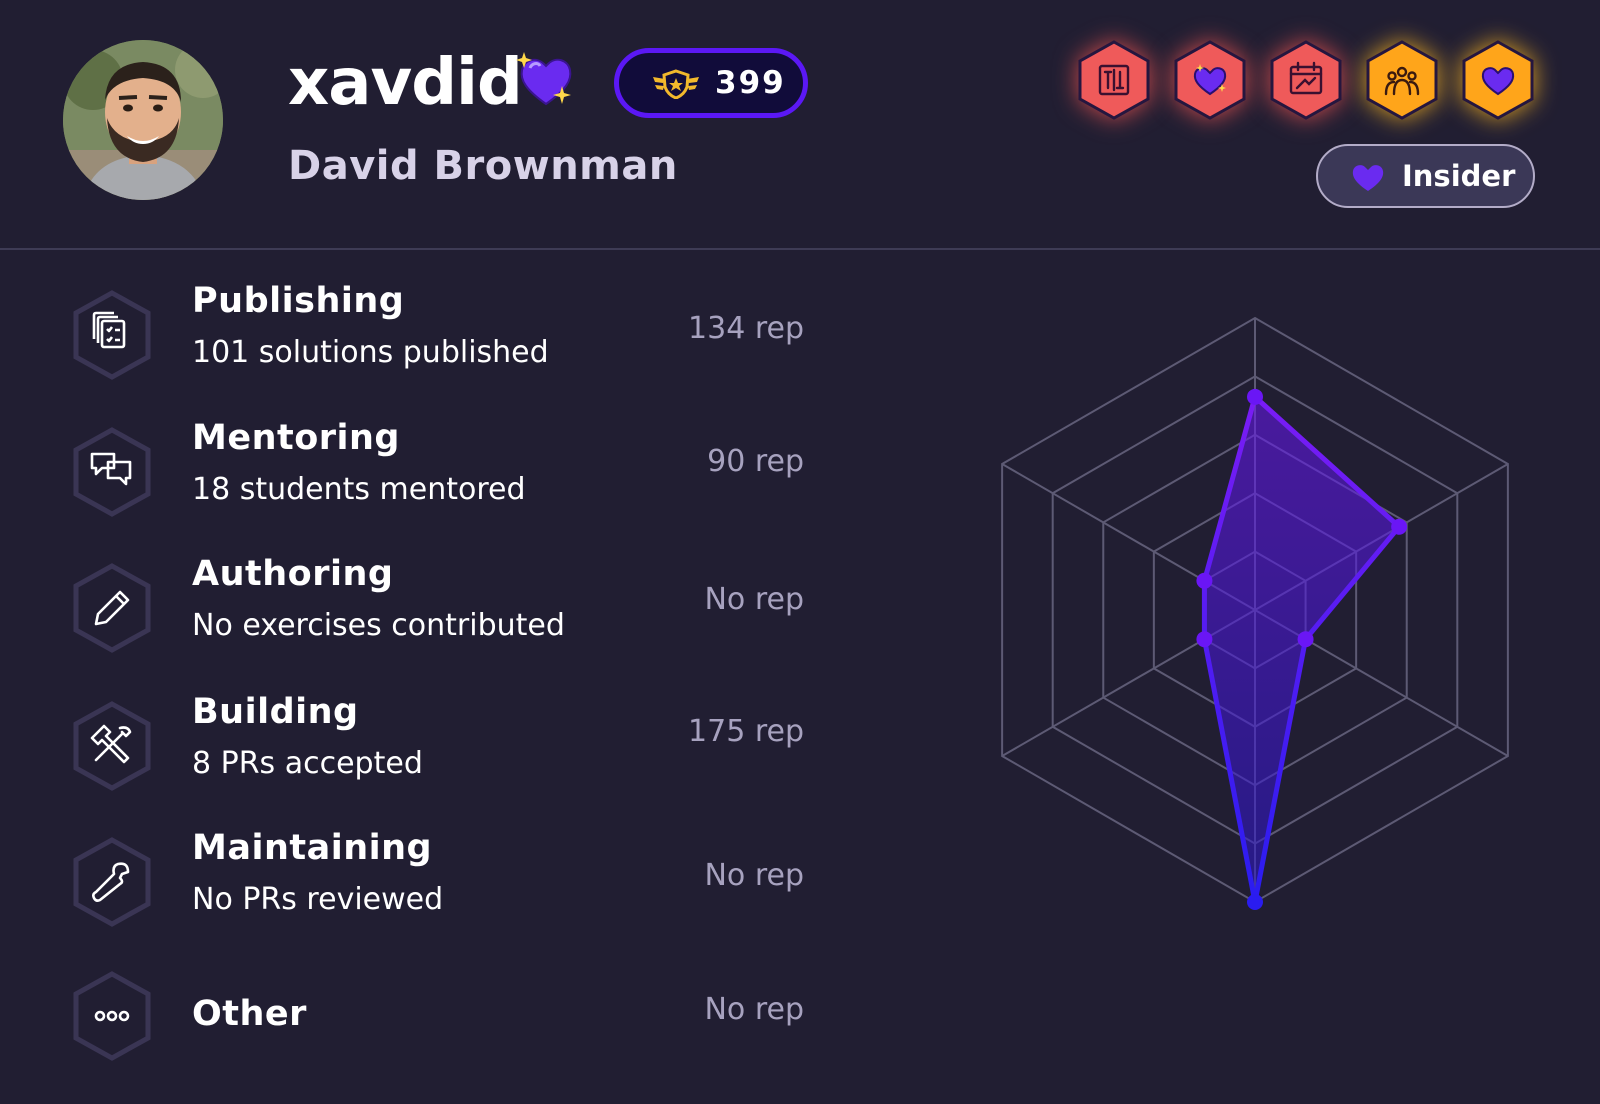  I want to click on radar-point-lower-right, so click(1305, 639).